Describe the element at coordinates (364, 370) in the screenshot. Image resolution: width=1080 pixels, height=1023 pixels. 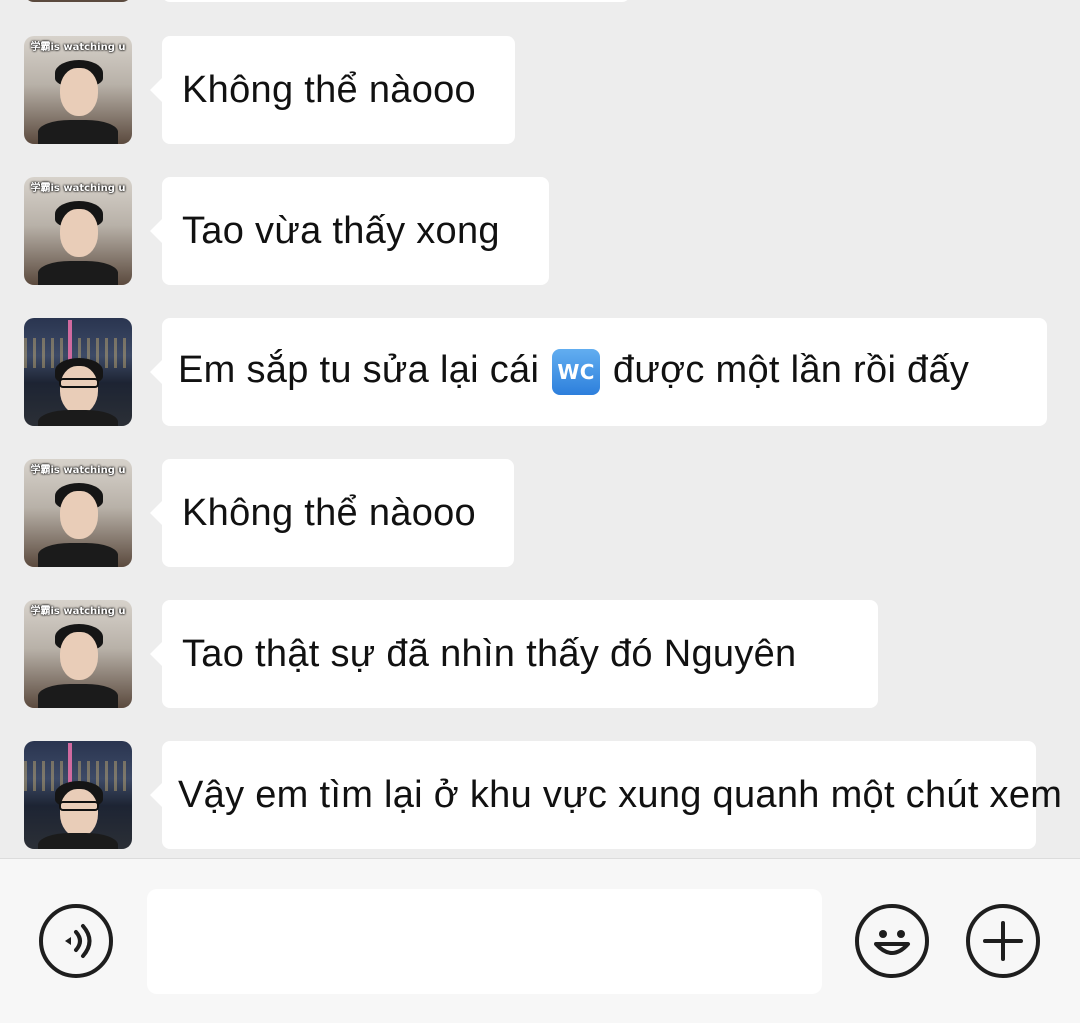
I see `message-text-part: Em sắp tu sửa lại cái` at that location.